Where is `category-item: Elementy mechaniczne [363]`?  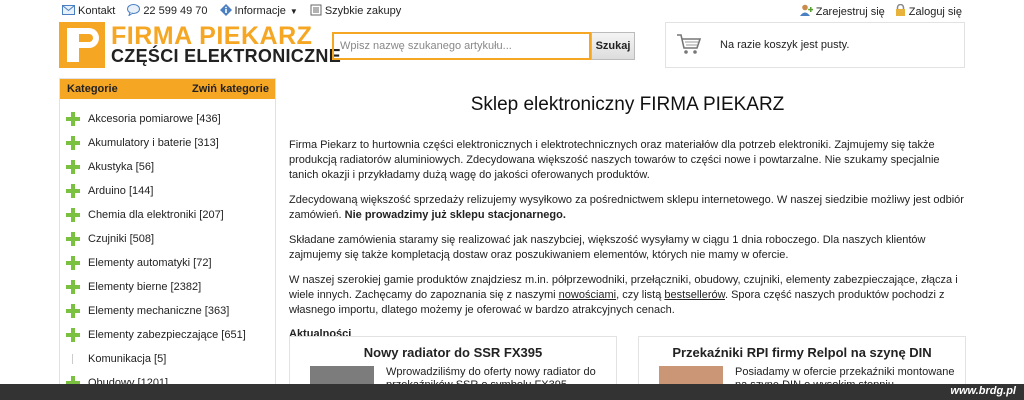
category-item: Elementy mechaniczne [363] is located at coordinates (167, 311).